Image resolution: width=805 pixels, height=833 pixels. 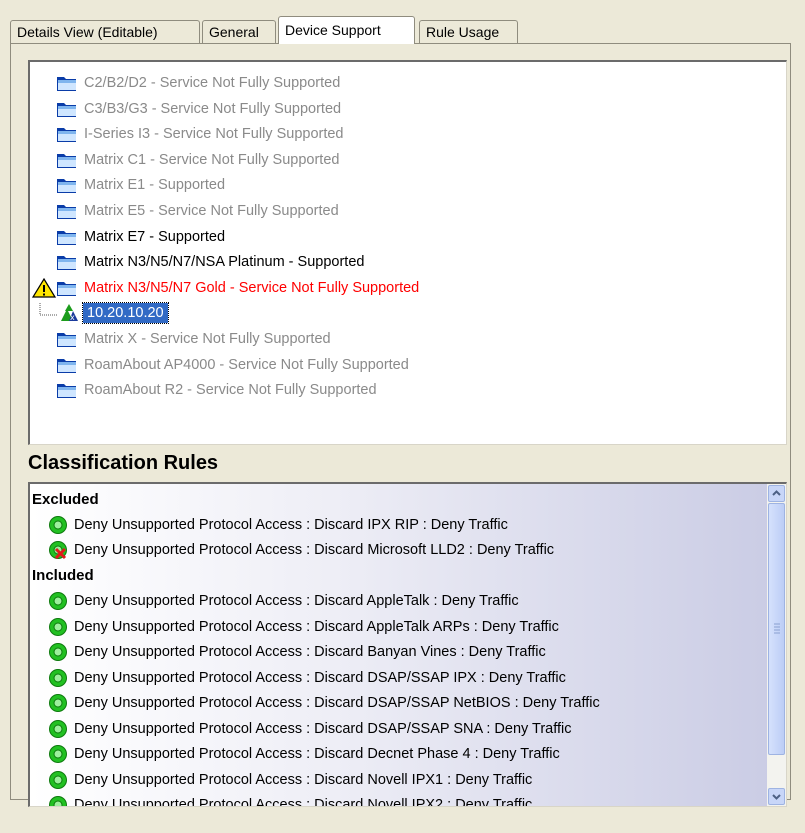 I want to click on vertical-scrollbar, so click(x=776, y=645).